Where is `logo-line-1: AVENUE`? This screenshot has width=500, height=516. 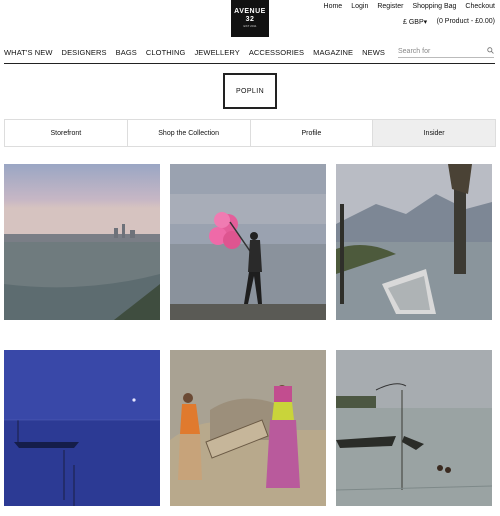 logo-line-1: AVENUE is located at coordinates (250, 11).